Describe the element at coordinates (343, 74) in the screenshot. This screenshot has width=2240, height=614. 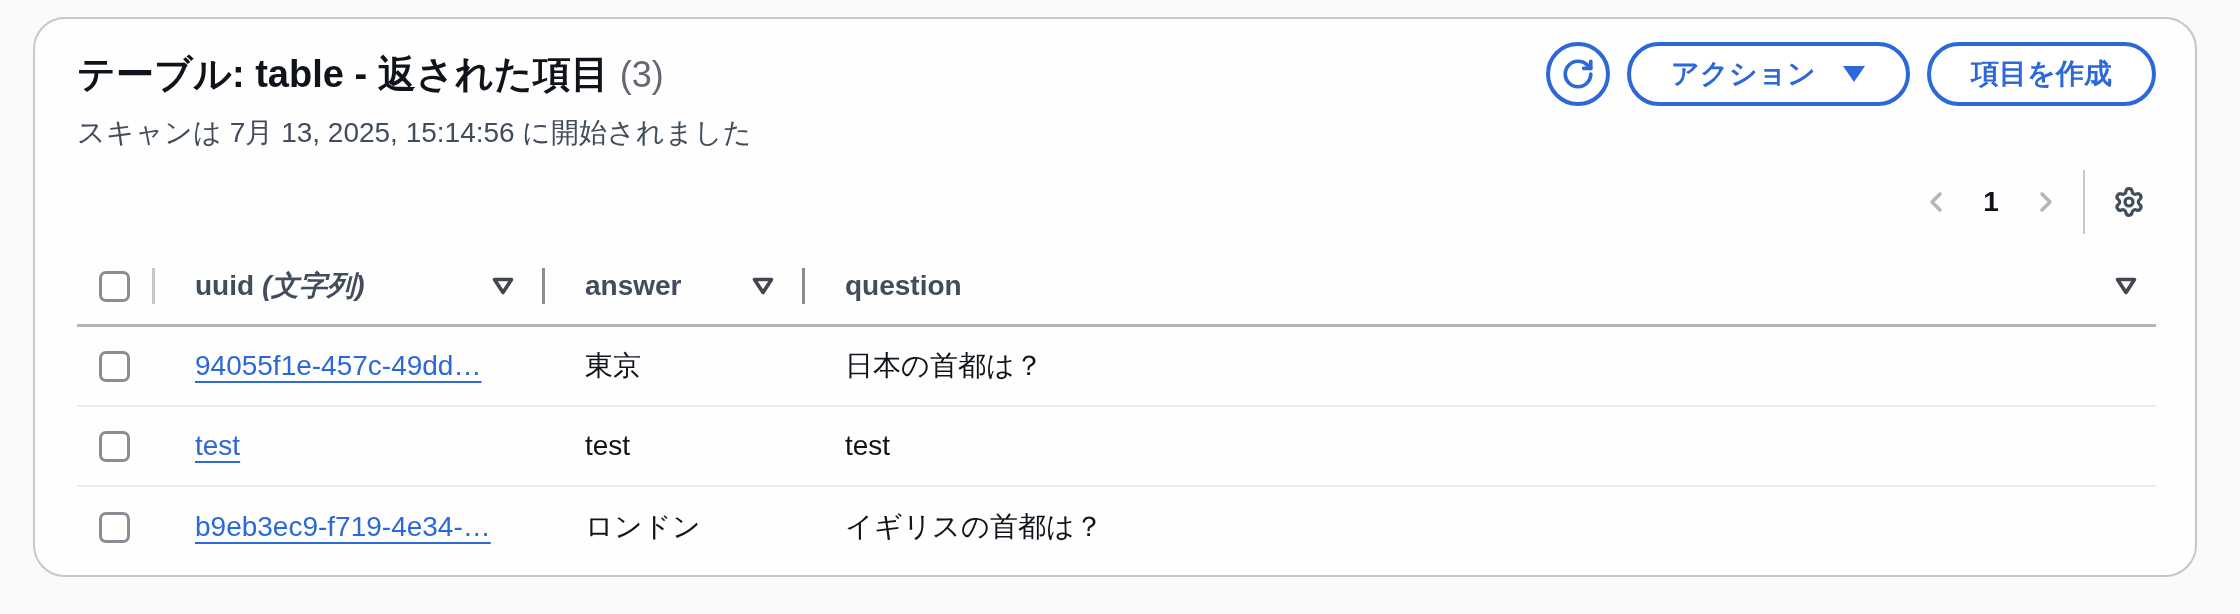
I see `title-text: テーブル: table - 返された項目` at that location.